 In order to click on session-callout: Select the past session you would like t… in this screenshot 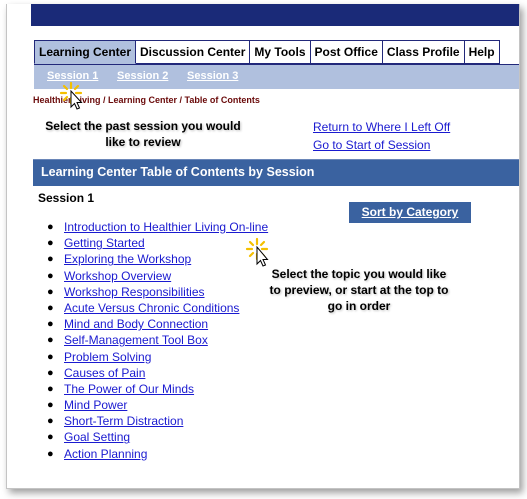, I will do `click(143, 134)`.